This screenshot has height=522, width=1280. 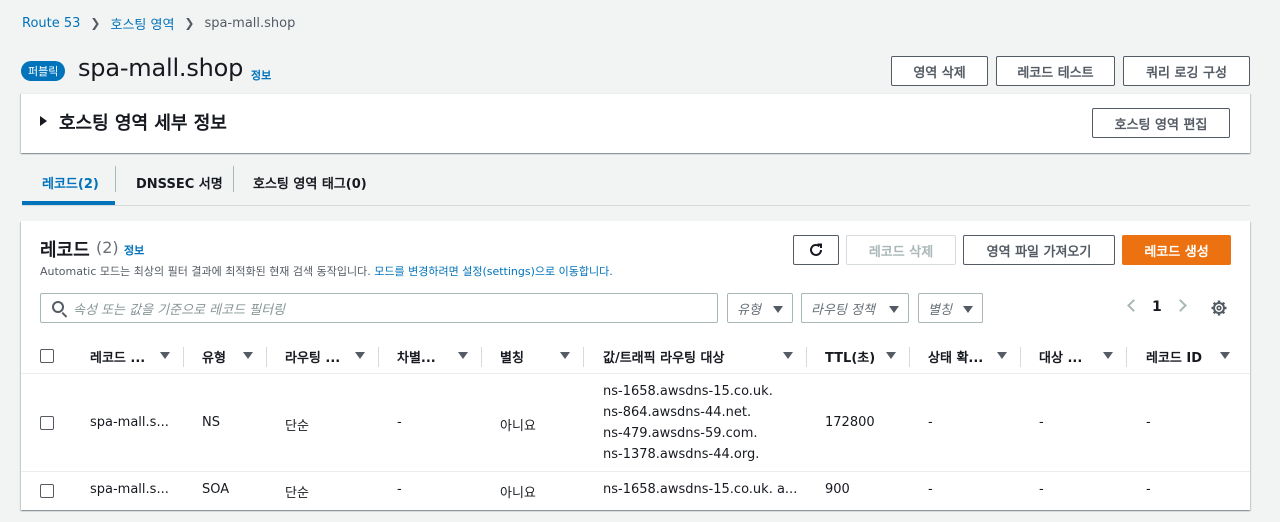 I want to click on hosted-zone-details-panel: 호스팅 영역 세부 정보 호스팅 영역 편집, so click(x=635, y=123).